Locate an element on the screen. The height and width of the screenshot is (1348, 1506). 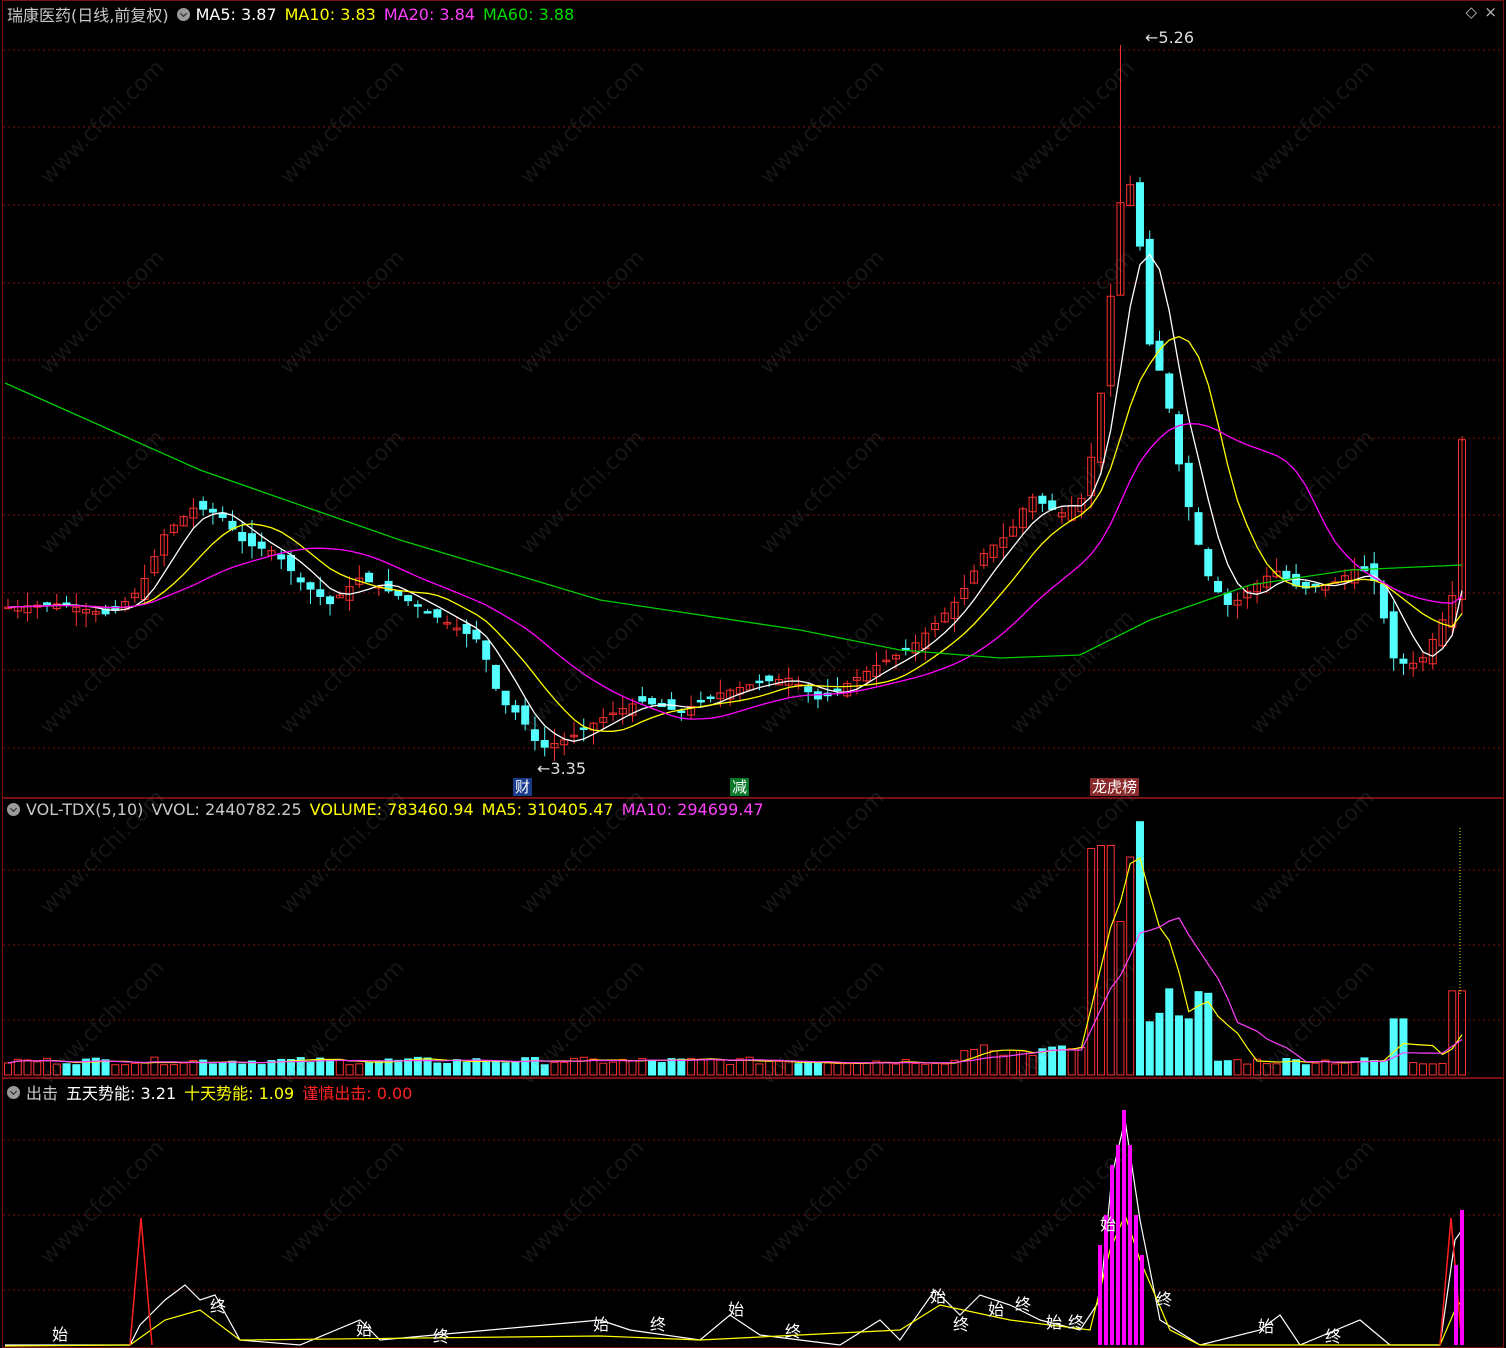
high-price-label: ←5.26 is located at coordinates (1169, 37).